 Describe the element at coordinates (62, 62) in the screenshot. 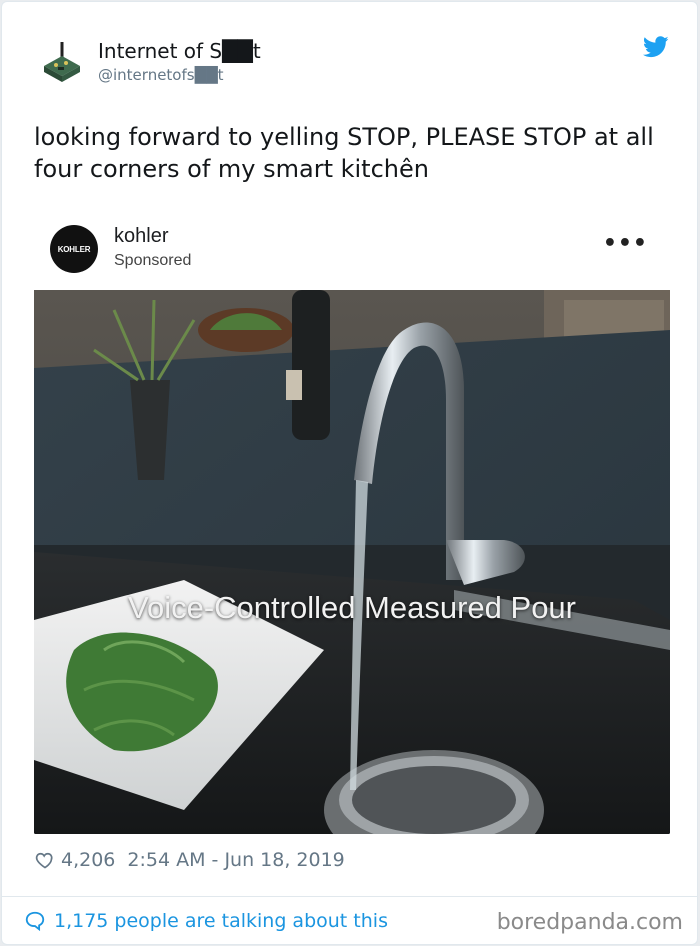

I see `robot-avatar-icon` at that location.